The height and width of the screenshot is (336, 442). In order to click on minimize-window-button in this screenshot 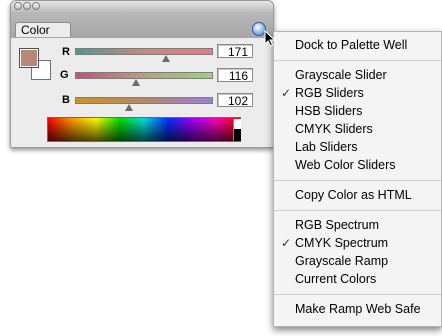, I will do `click(27, 6)`.